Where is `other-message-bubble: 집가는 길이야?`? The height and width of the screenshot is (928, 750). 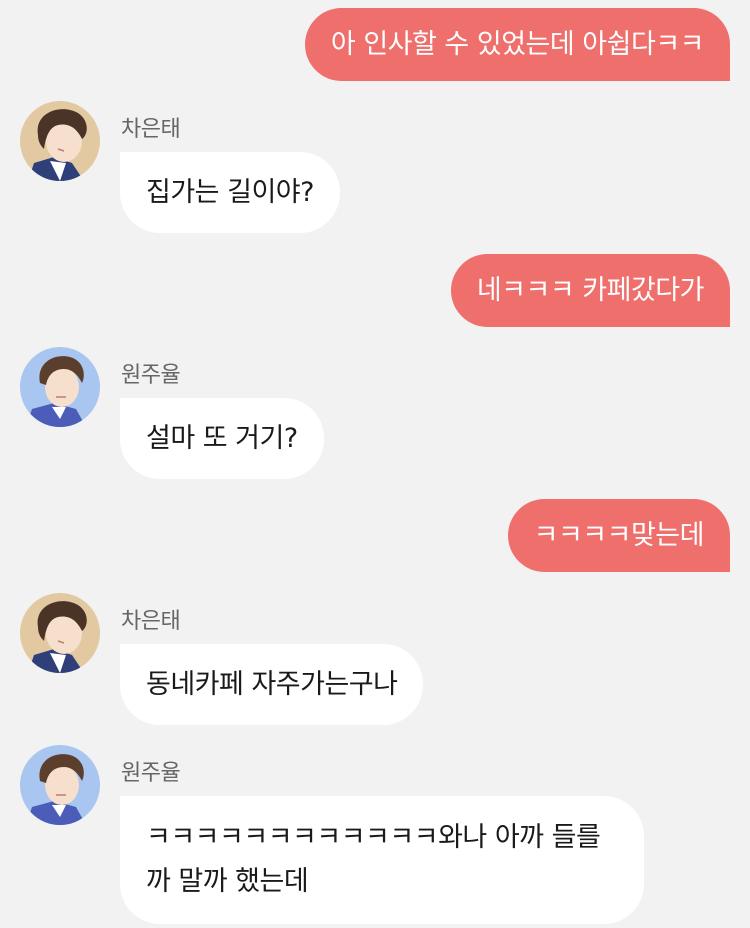
other-message-bubble: 집가는 길이야? is located at coordinates (230, 192).